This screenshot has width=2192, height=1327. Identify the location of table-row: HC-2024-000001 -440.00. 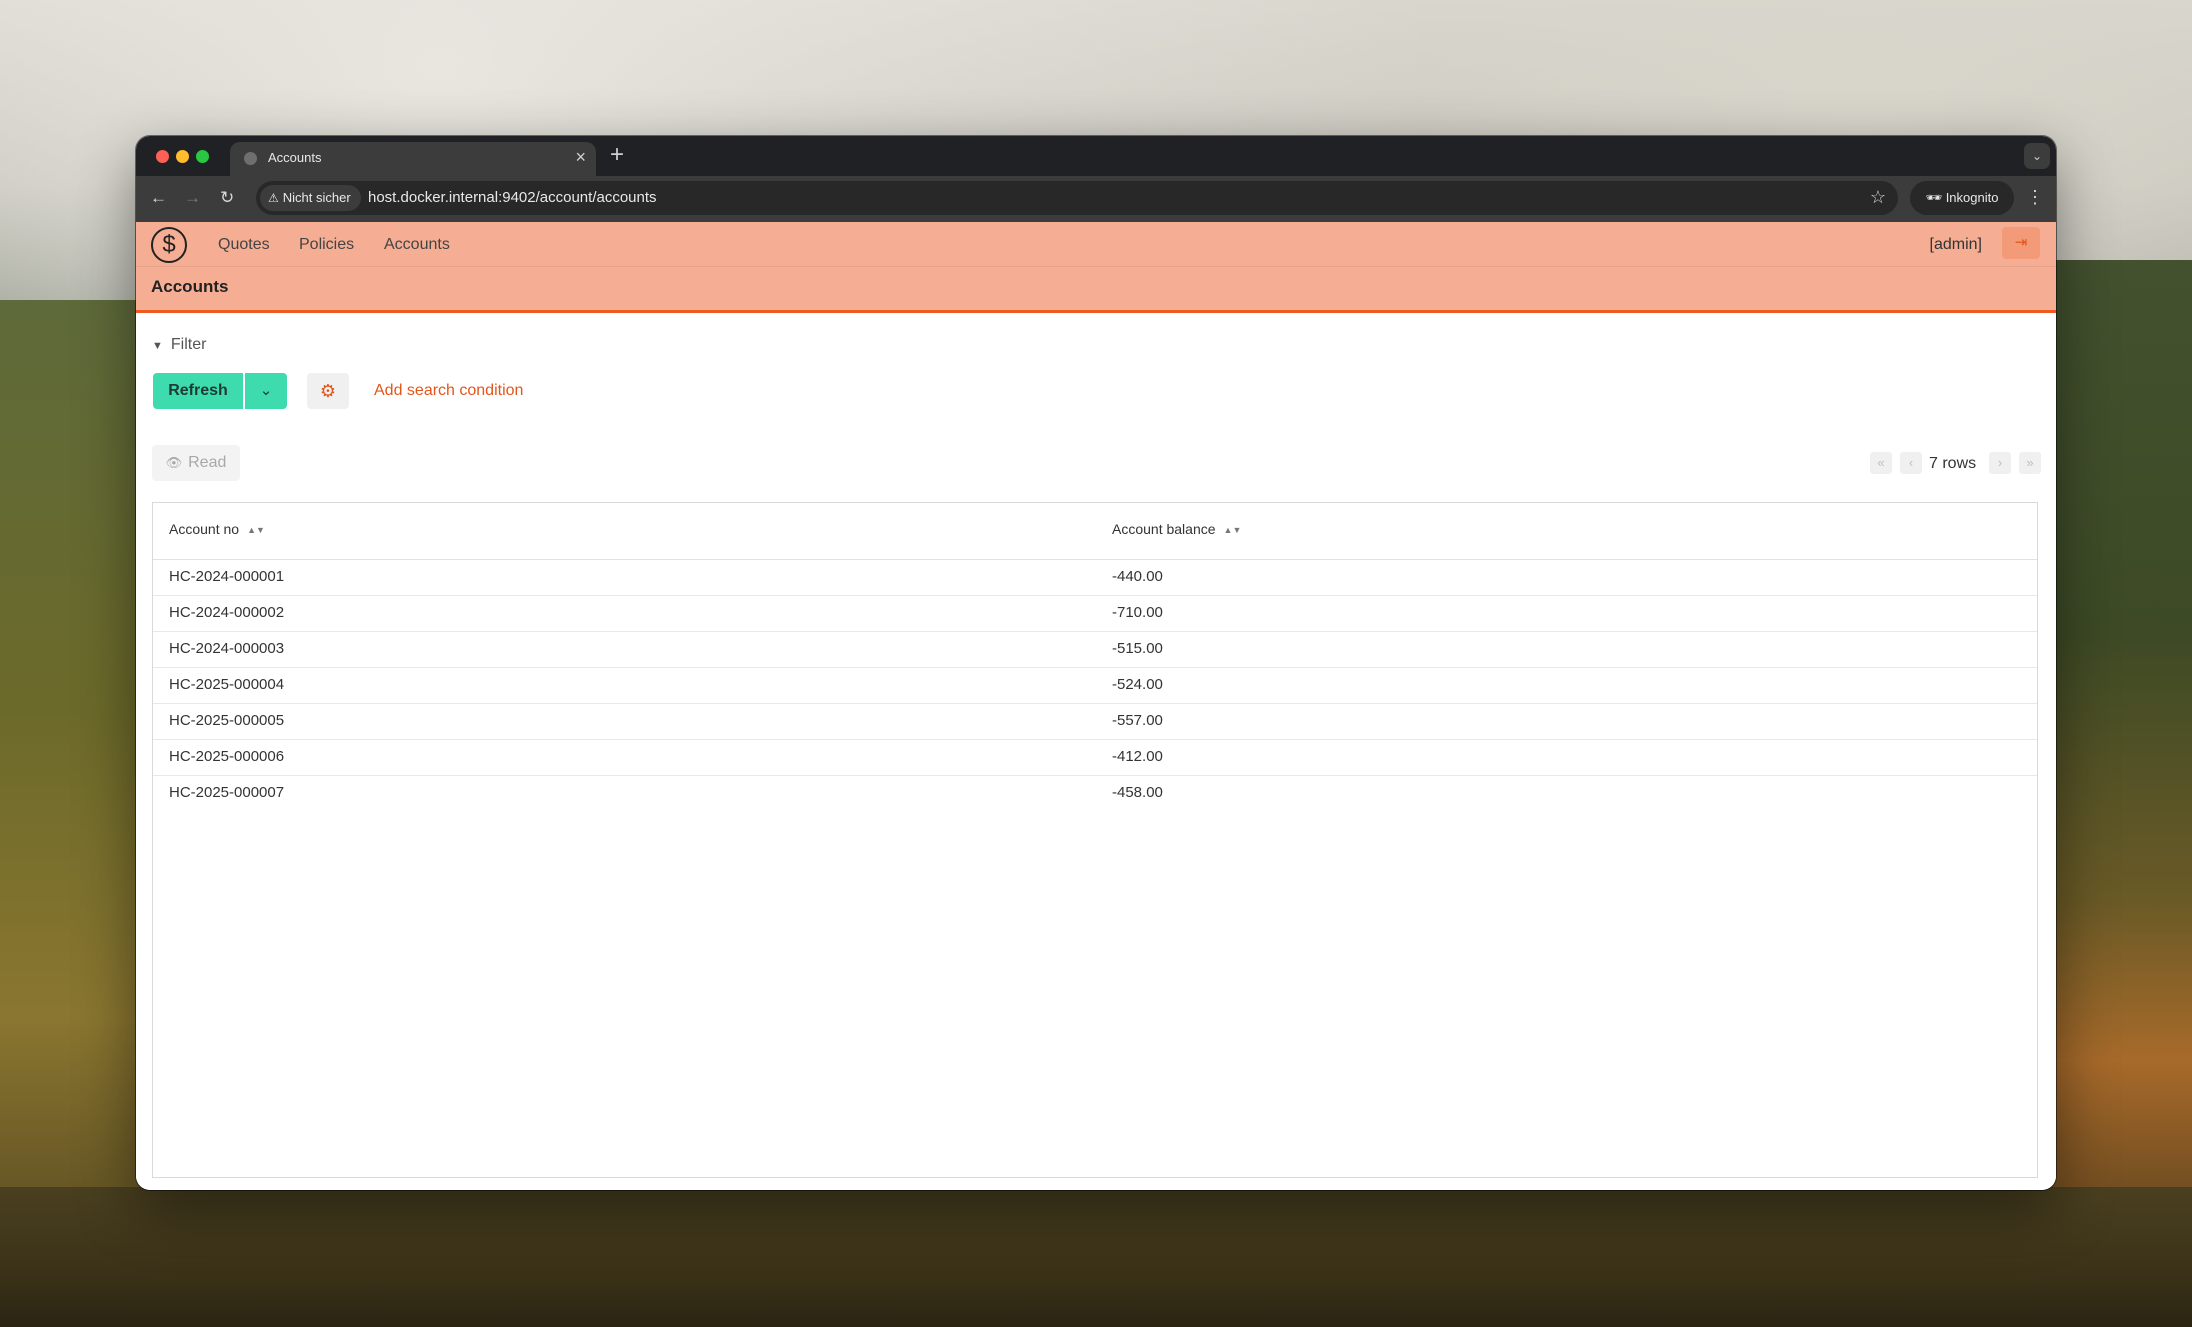
(1095, 577).